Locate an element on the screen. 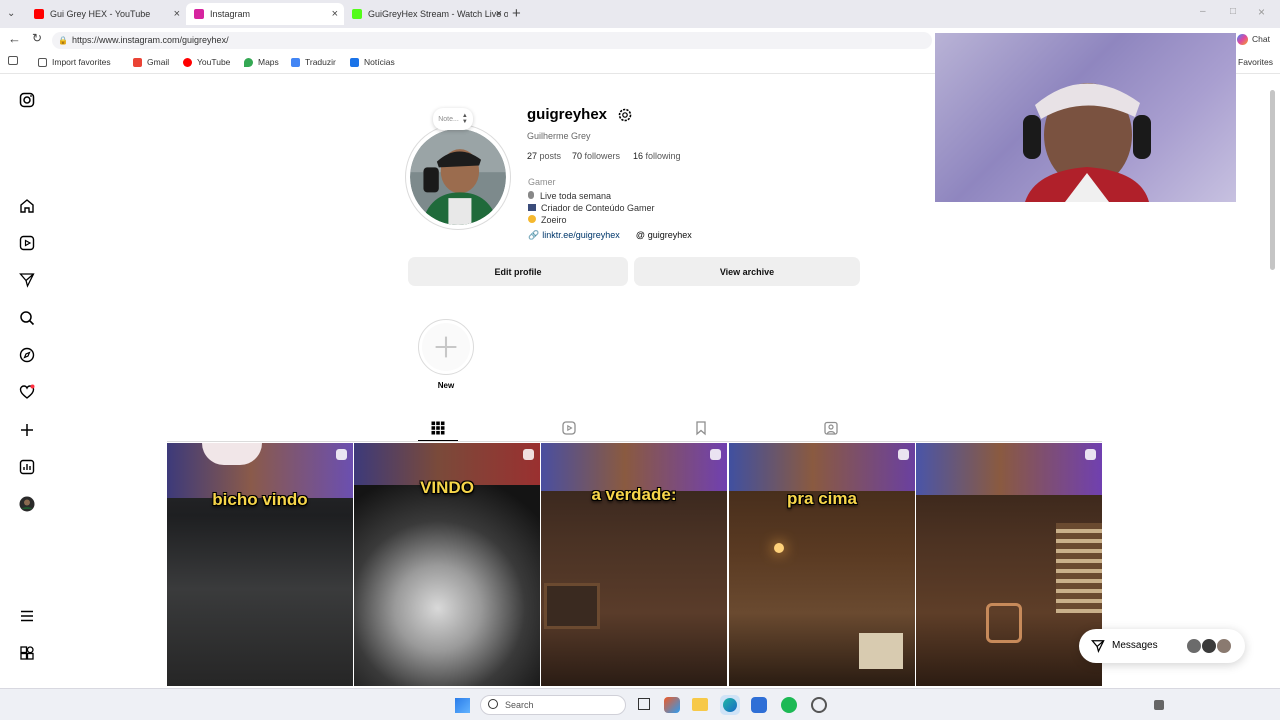 This screenshot has height=720, width=1280. create-plus-icon is located at coordinates (27, 430).